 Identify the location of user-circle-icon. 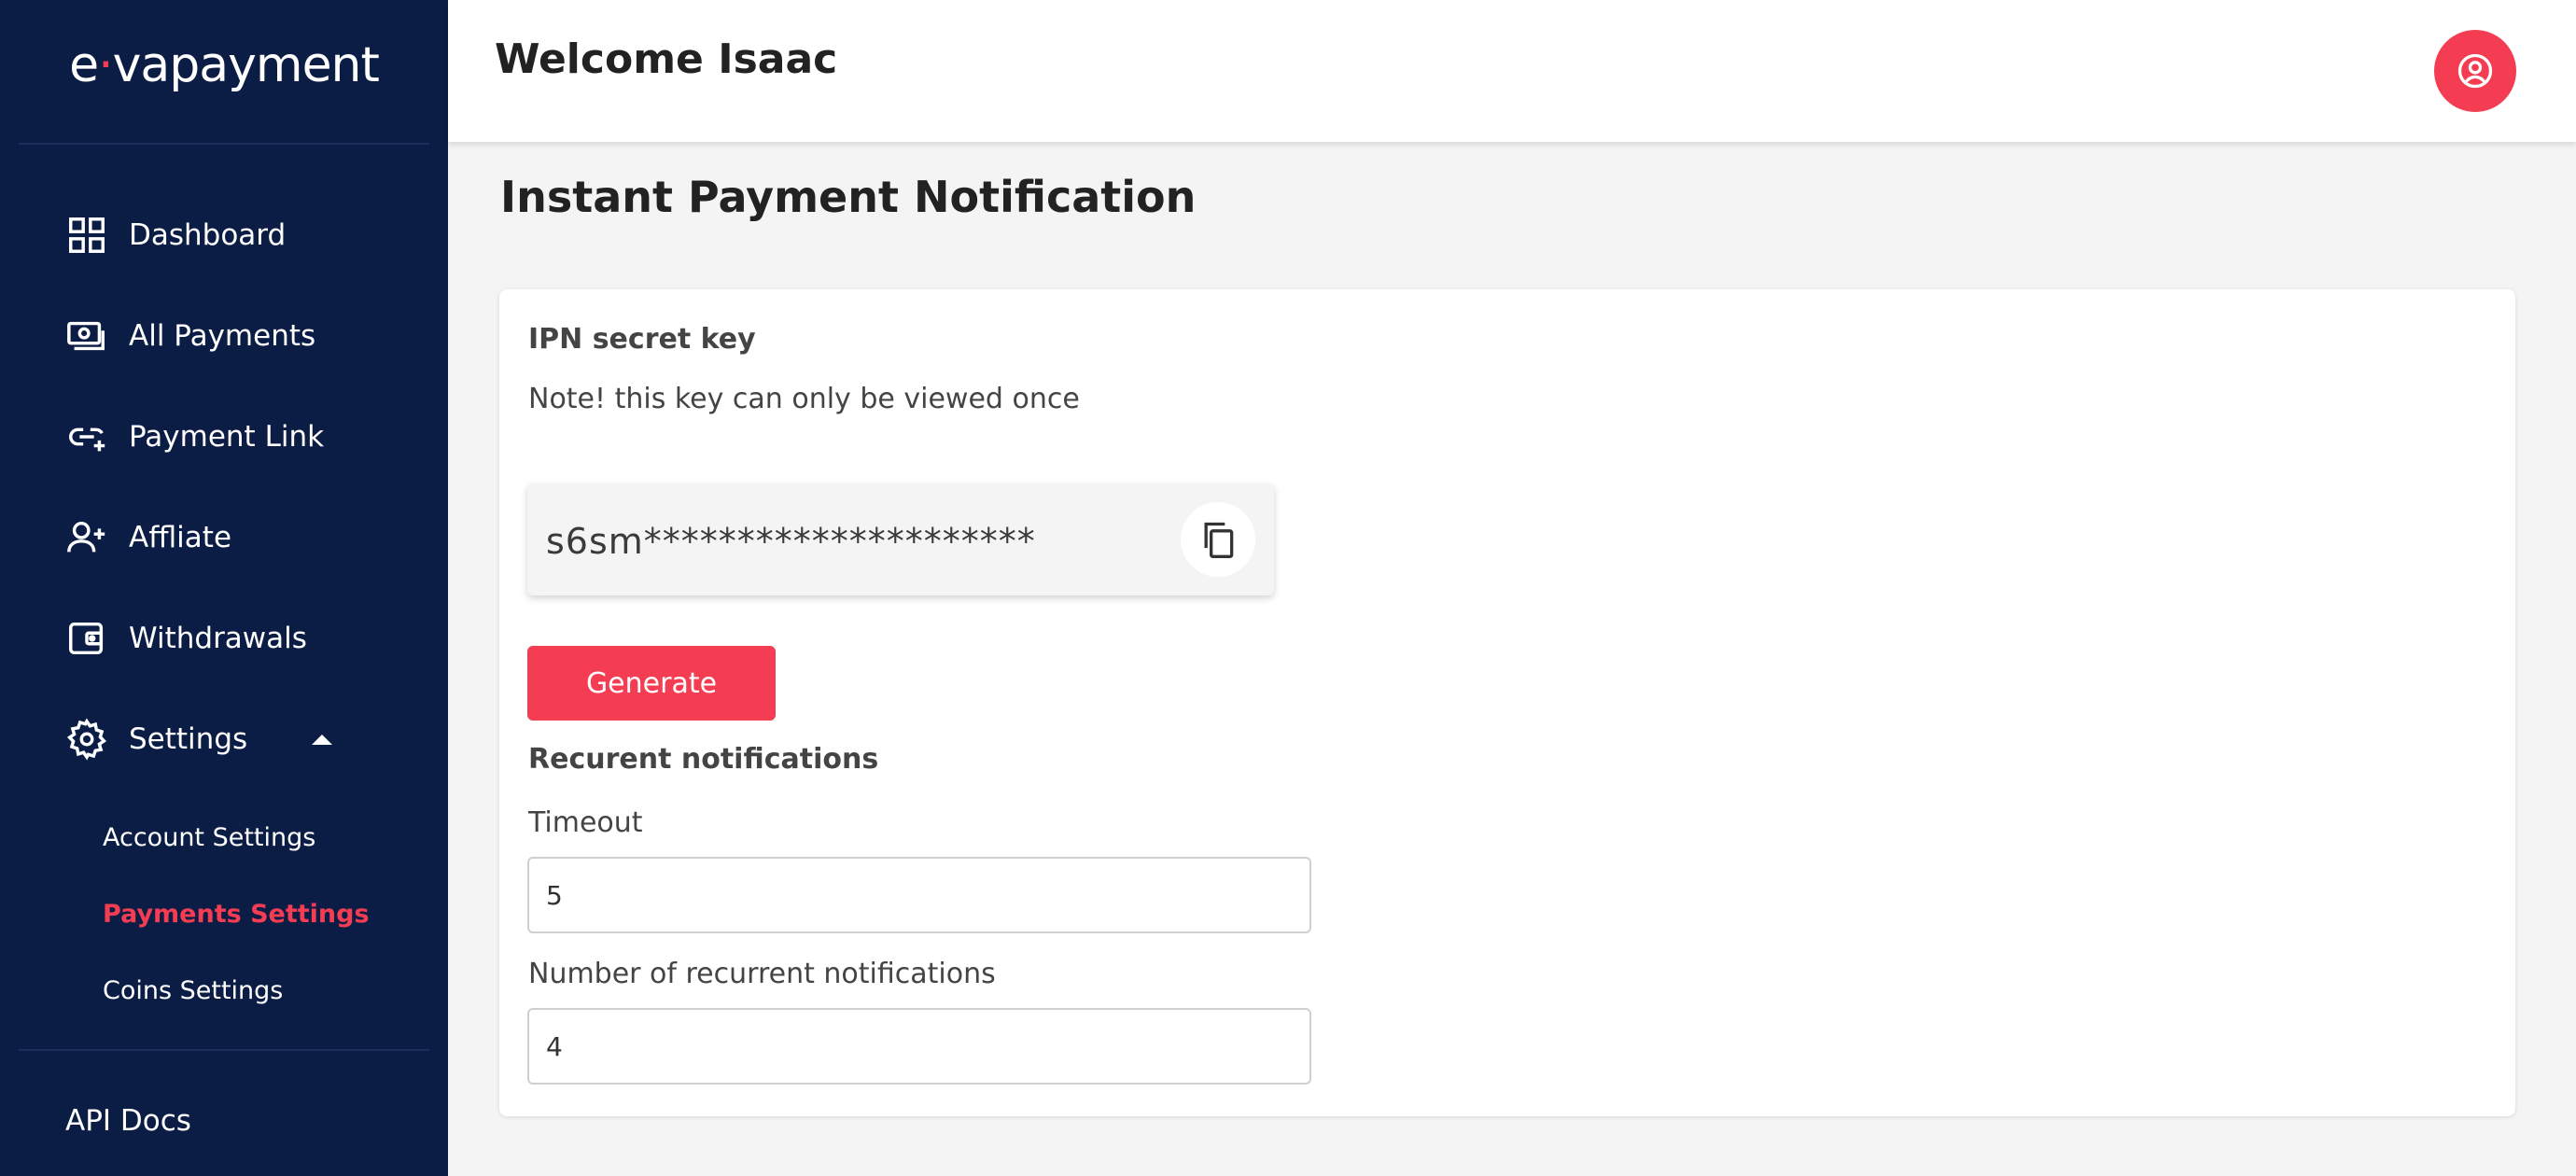
(2475, 70).